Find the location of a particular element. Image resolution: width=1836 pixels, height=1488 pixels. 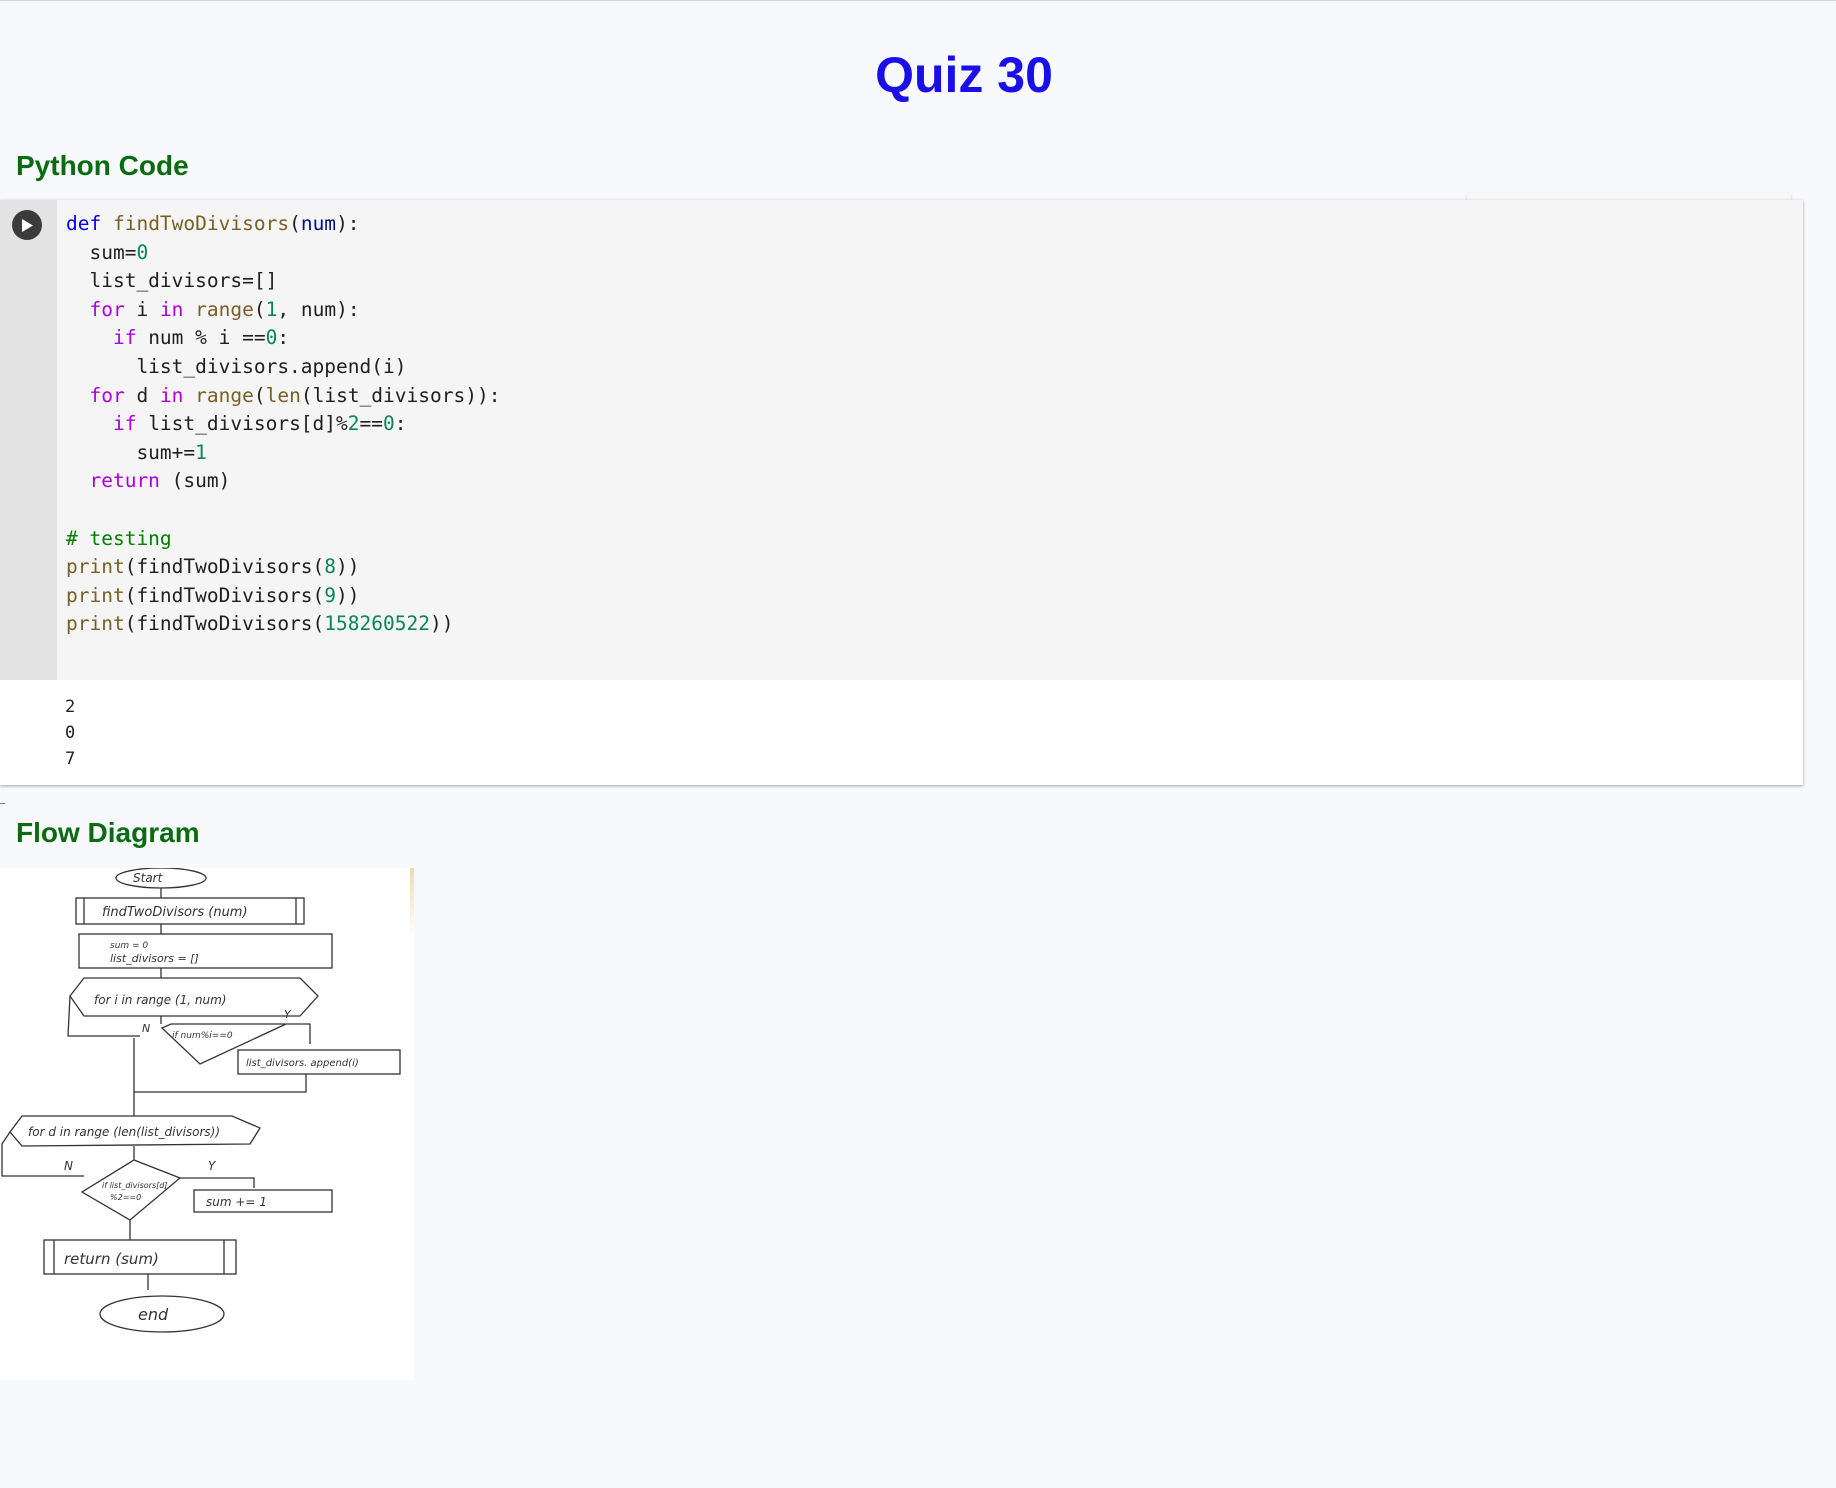

cond2-diamond is located at coordinates (131, 1190).